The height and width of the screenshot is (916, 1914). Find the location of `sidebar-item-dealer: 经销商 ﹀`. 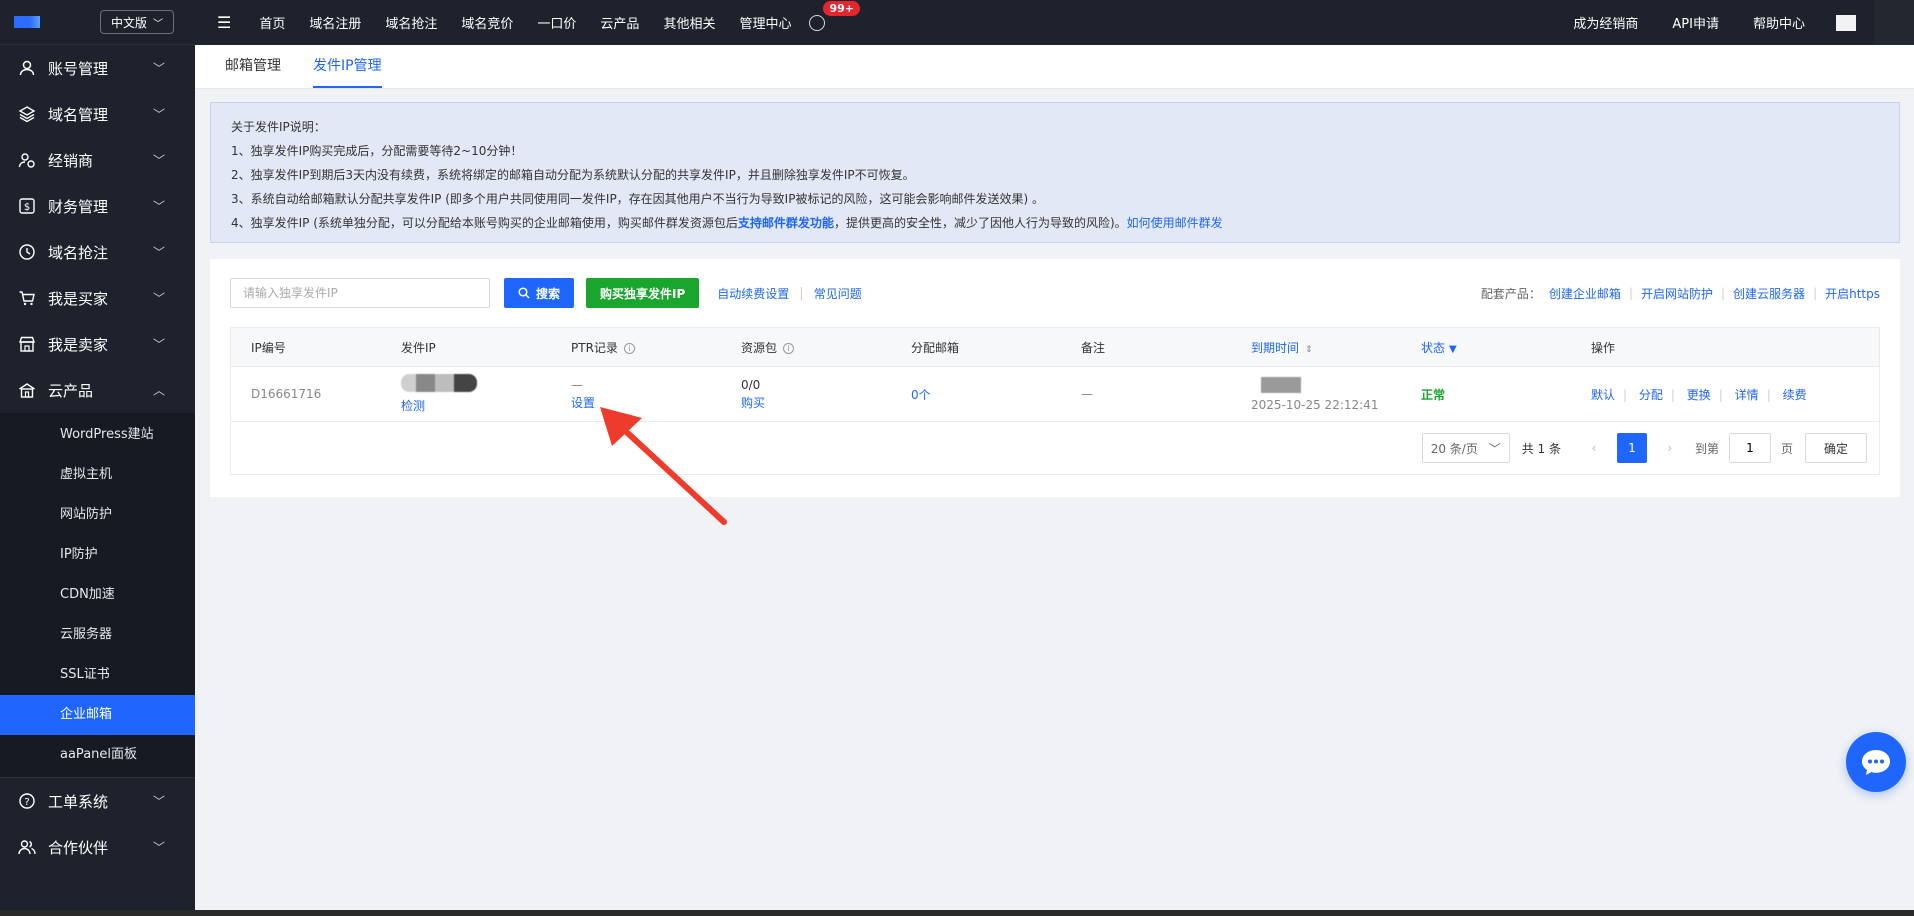

sidebar-item-dealer: 经销商 ﹀ is located at coordinates (97, 160).